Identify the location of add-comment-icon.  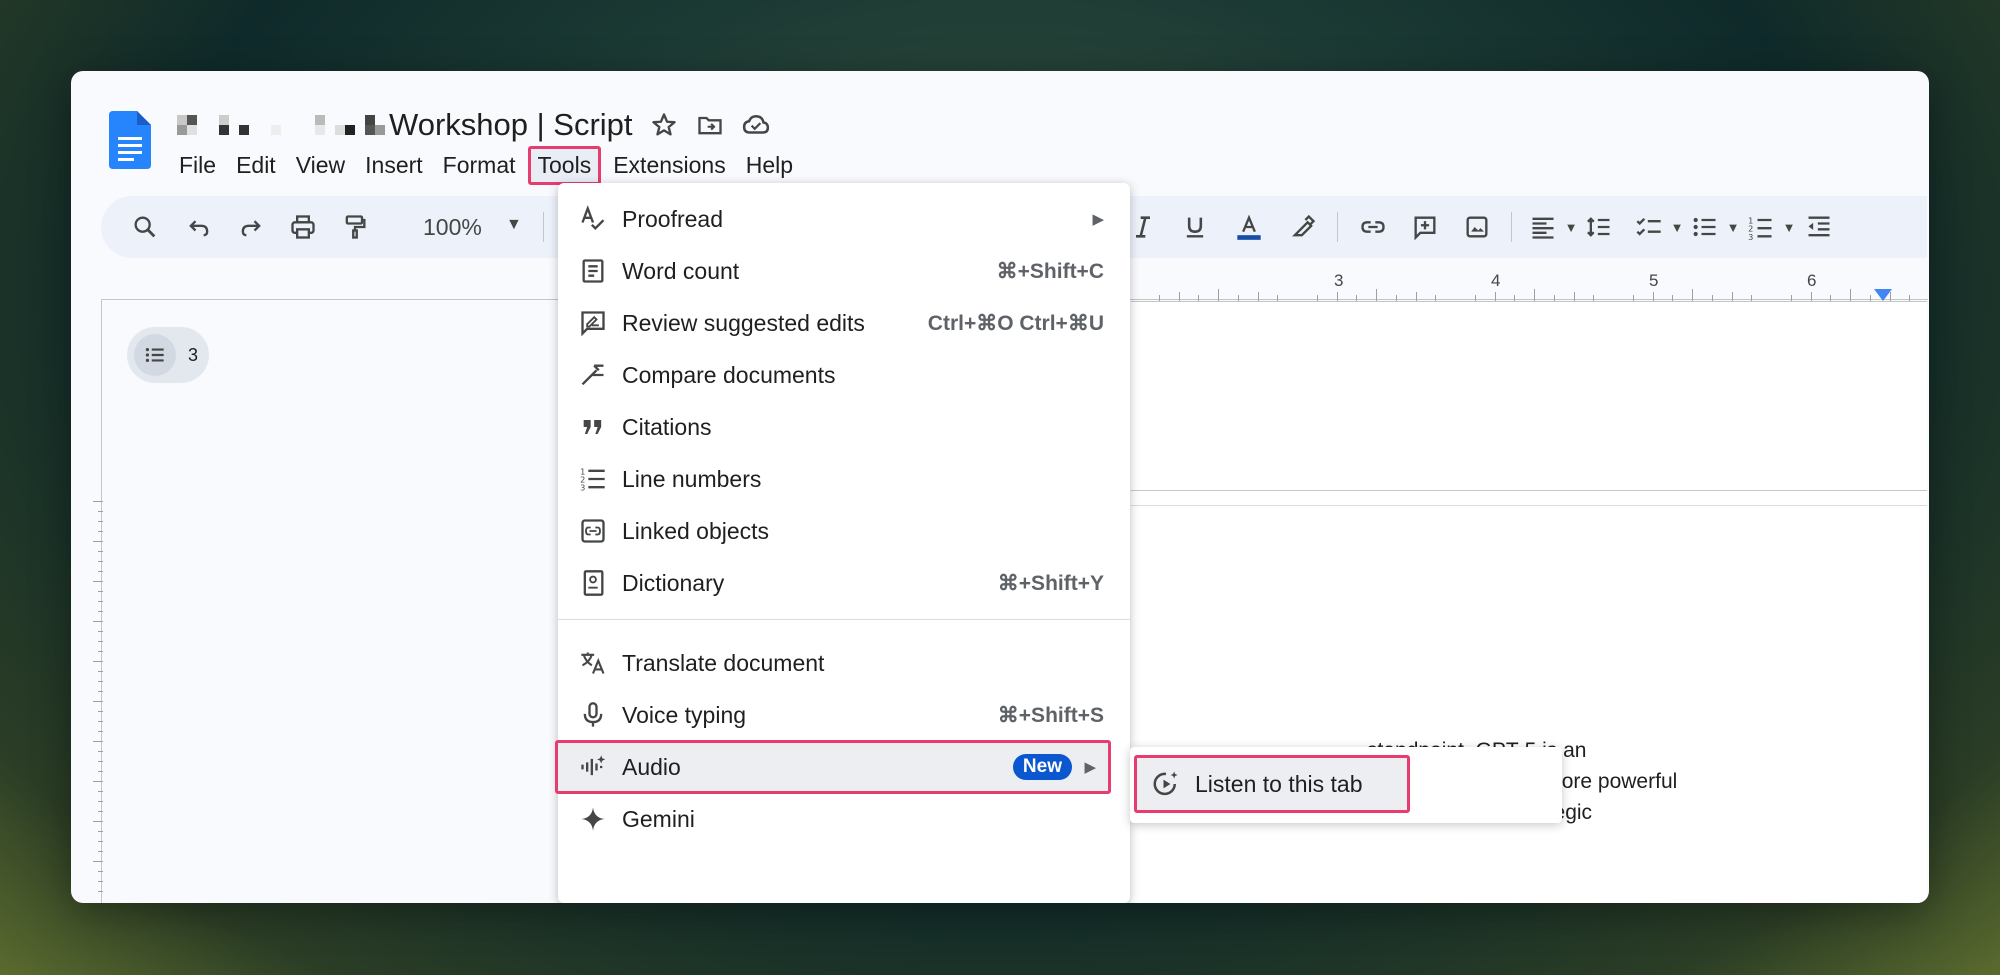
(1425, 227).